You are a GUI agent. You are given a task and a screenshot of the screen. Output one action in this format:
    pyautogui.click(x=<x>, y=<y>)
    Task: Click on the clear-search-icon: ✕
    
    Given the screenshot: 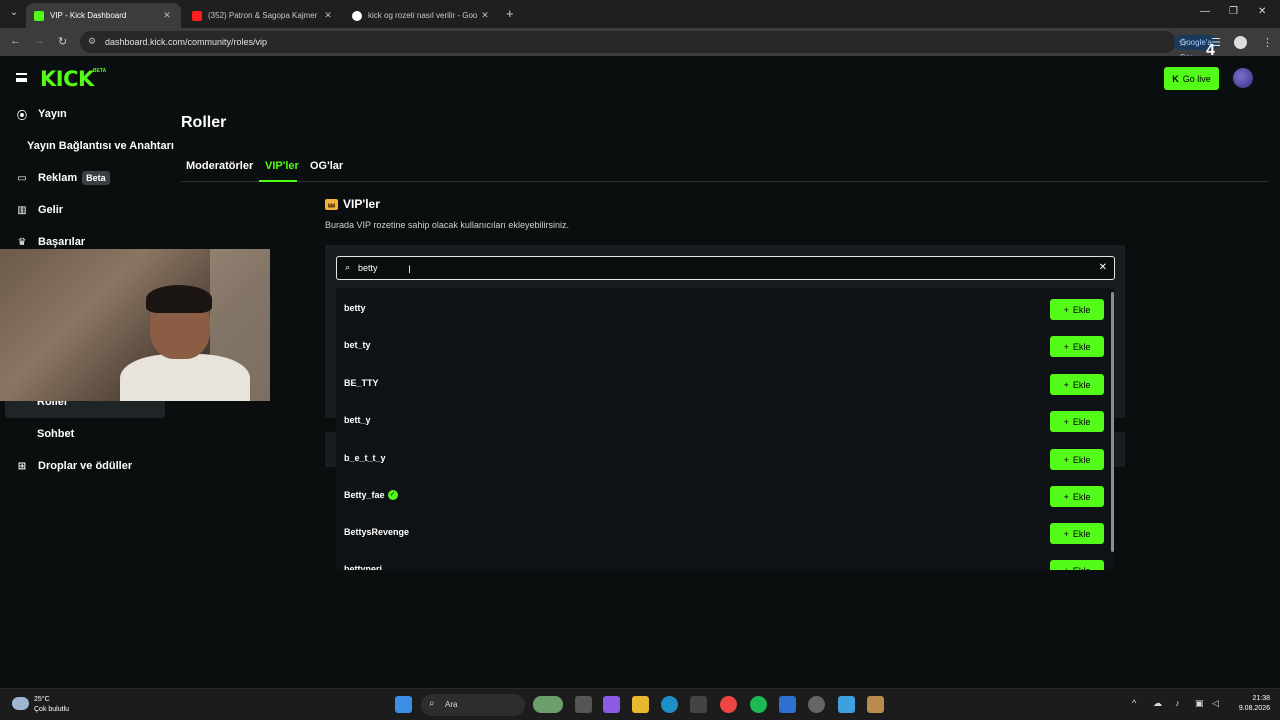 What is the action you would take?
    pyautogui.click(x=1103, y=267)
    